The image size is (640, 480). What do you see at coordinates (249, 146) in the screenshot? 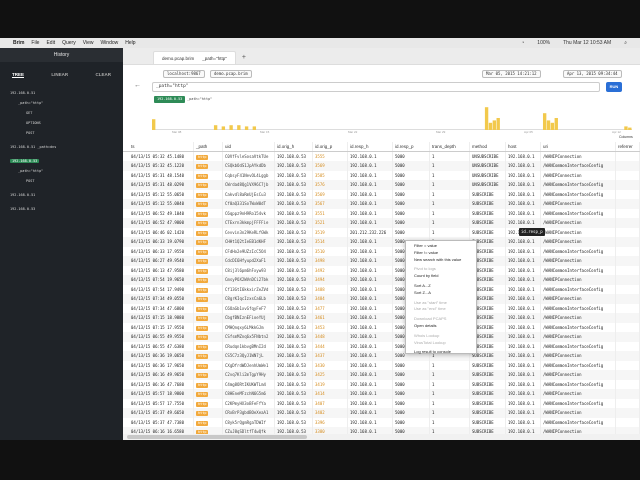
I see `column-header-uid: uid` at bounding box center [249, 146].